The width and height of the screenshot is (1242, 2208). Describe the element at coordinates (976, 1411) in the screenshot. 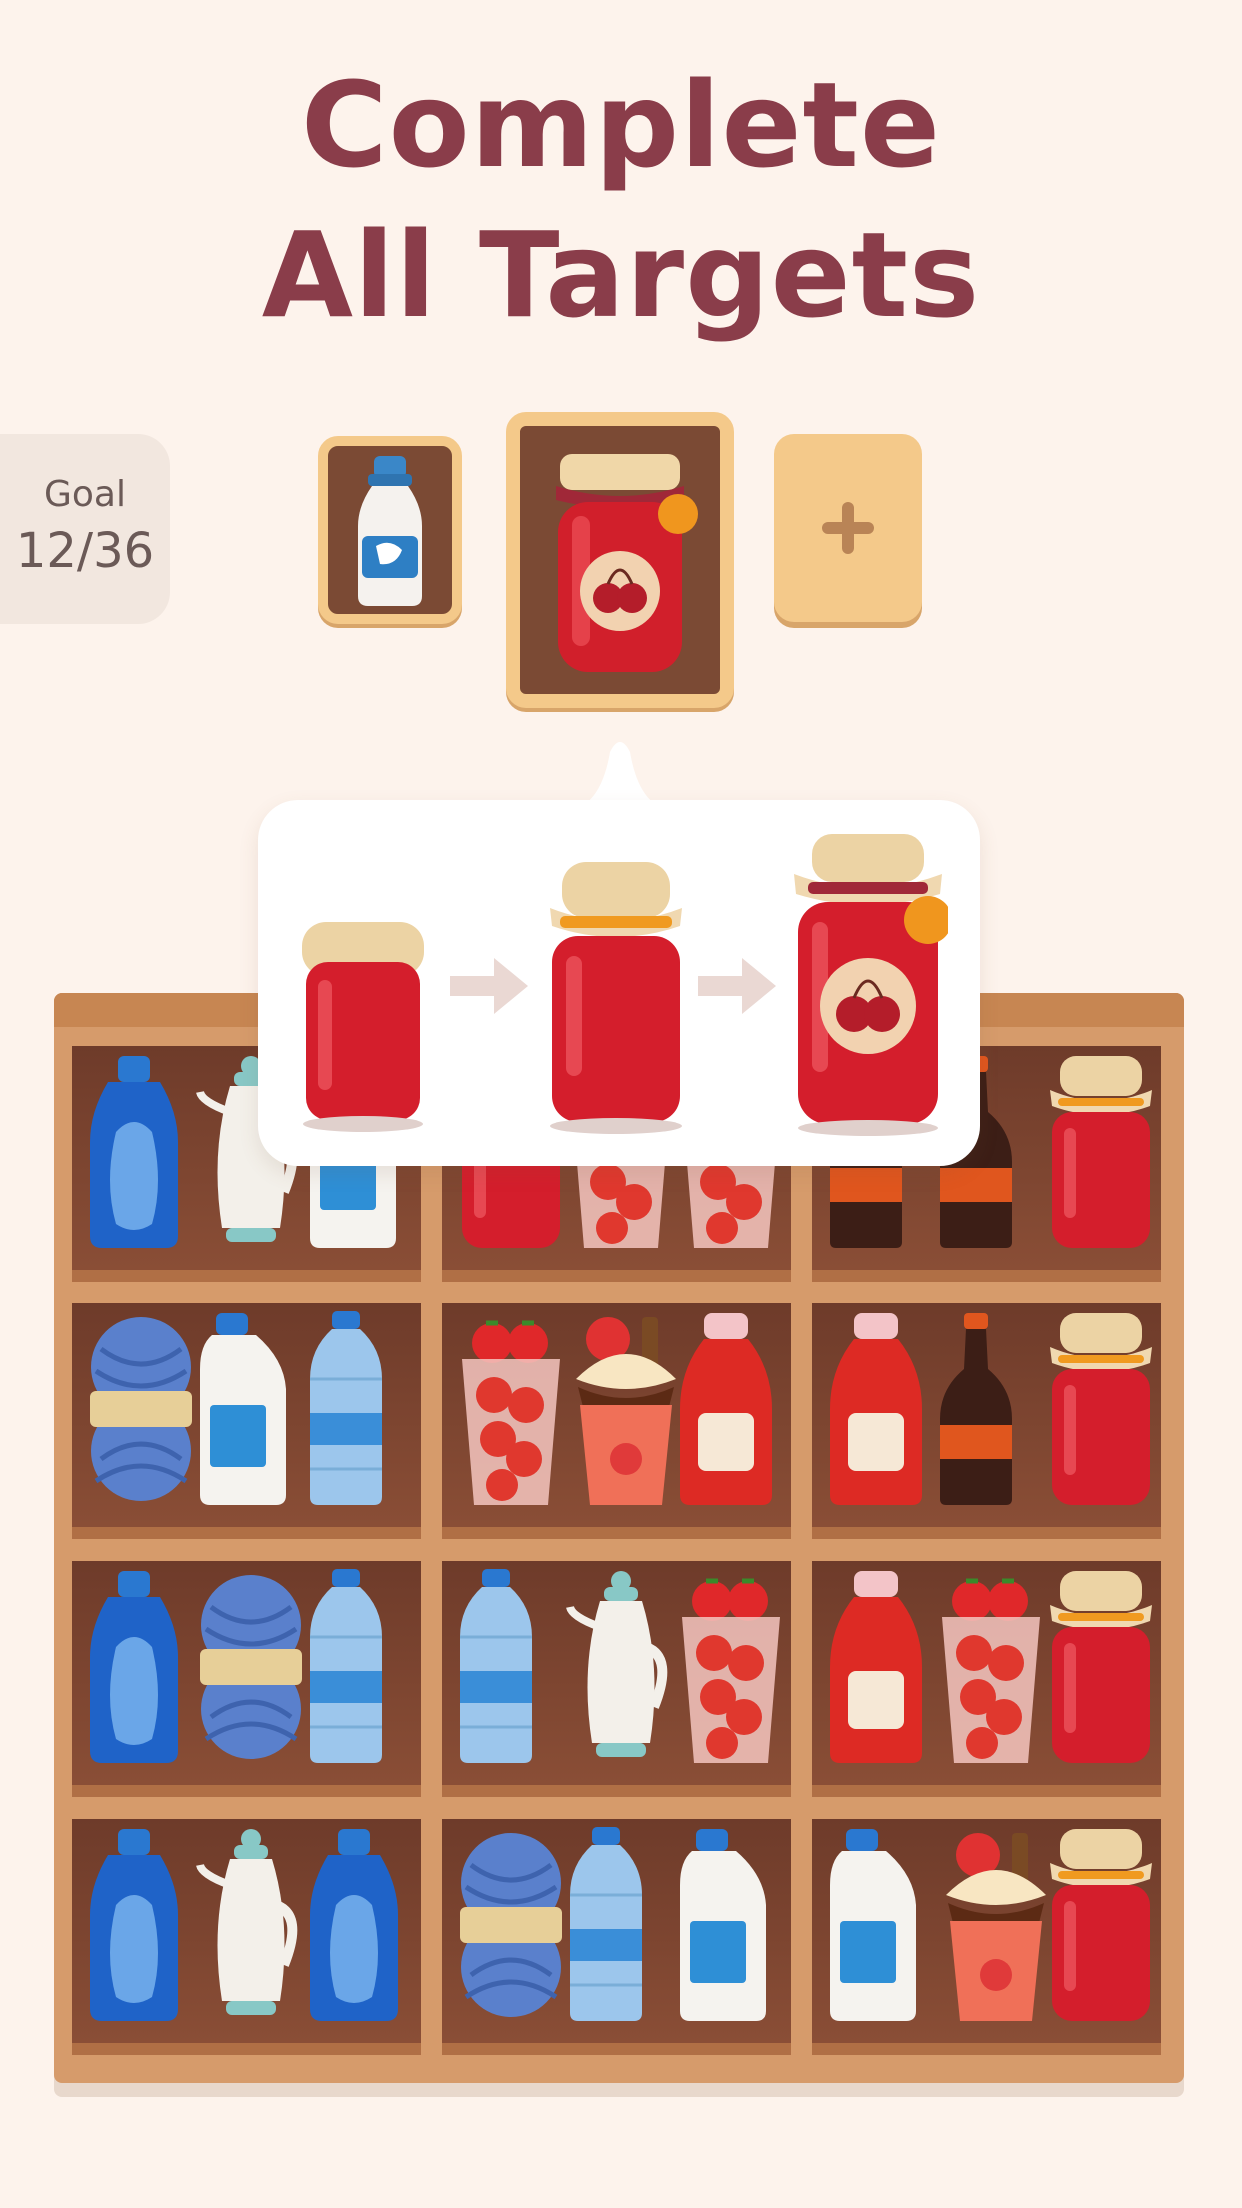

I see `cola-icon` at that location.